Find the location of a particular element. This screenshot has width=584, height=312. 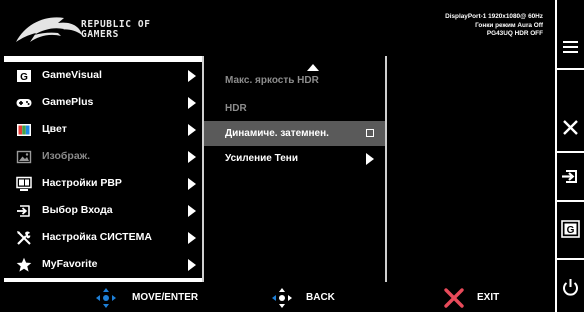

menu-item-label: Настройка СИСТЕМА is located at coordinates (97, 237).